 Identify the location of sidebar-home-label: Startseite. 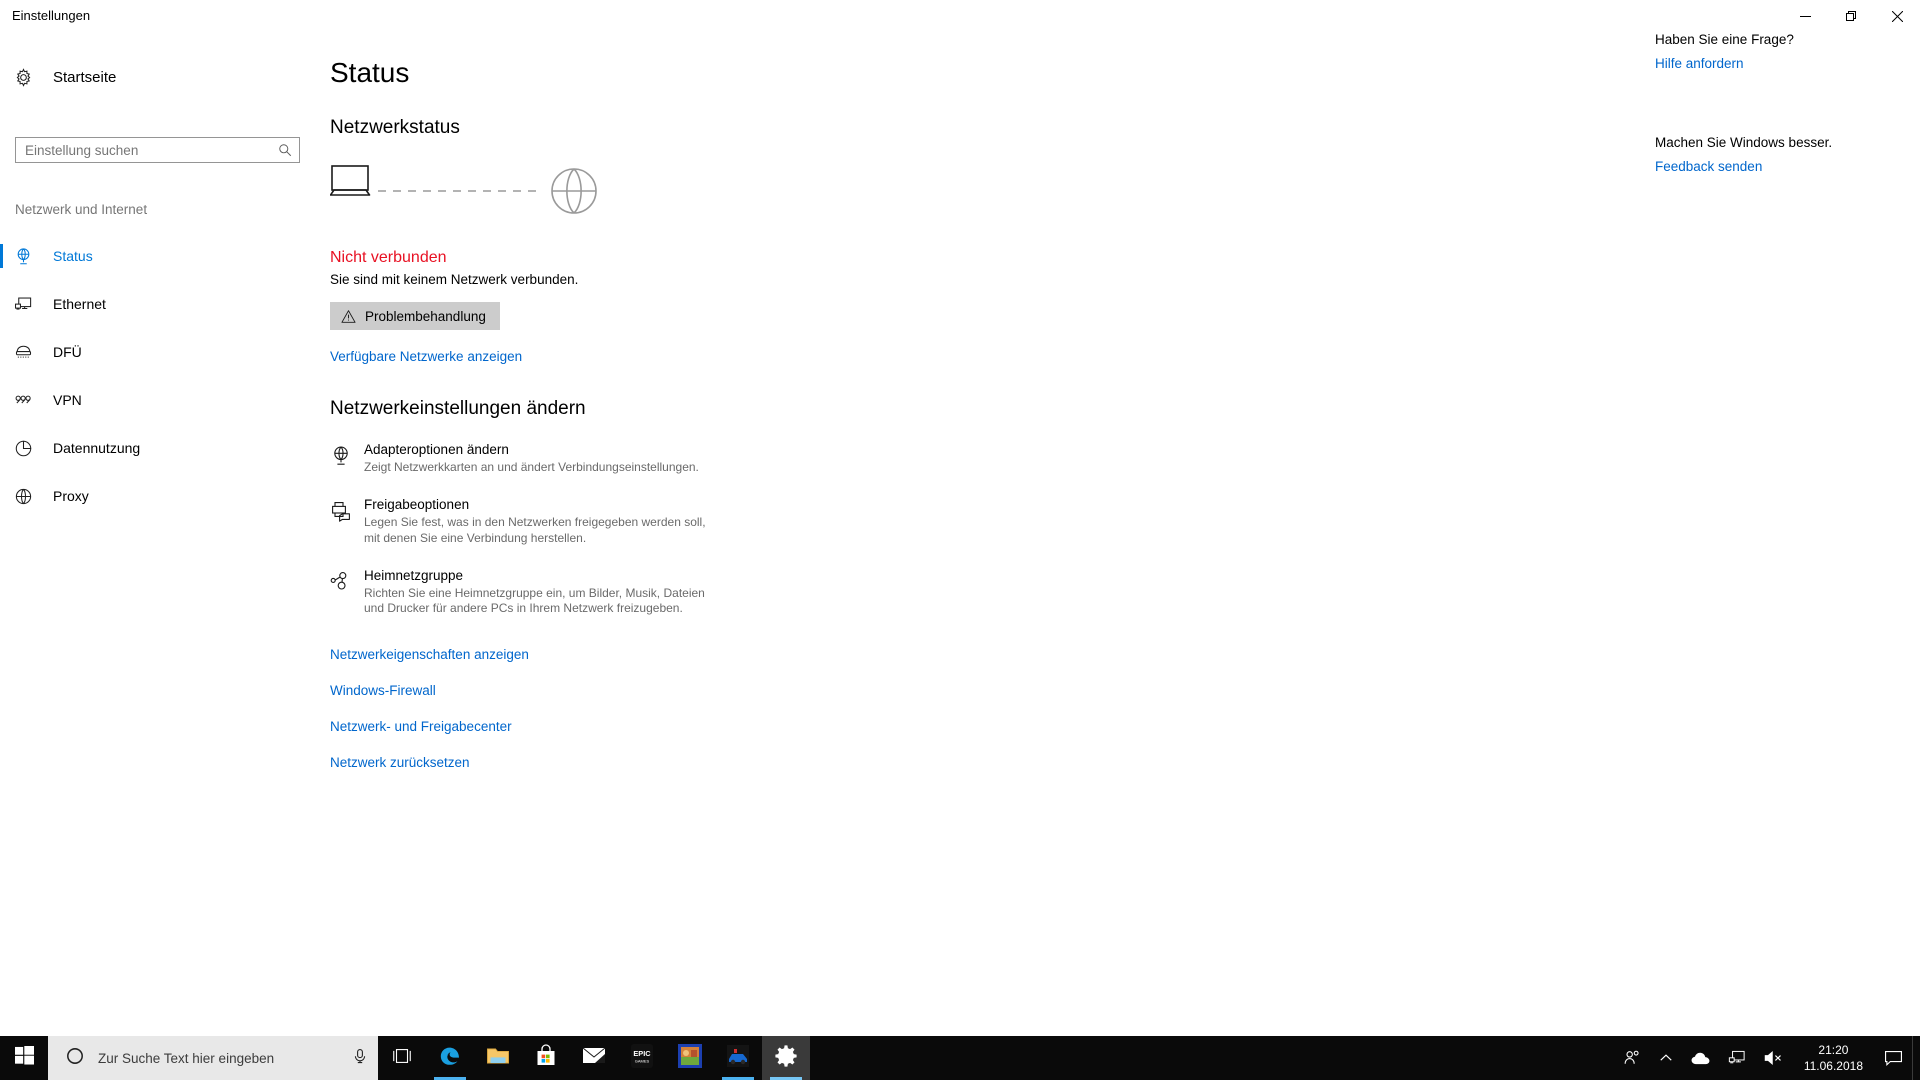
(85, 77).